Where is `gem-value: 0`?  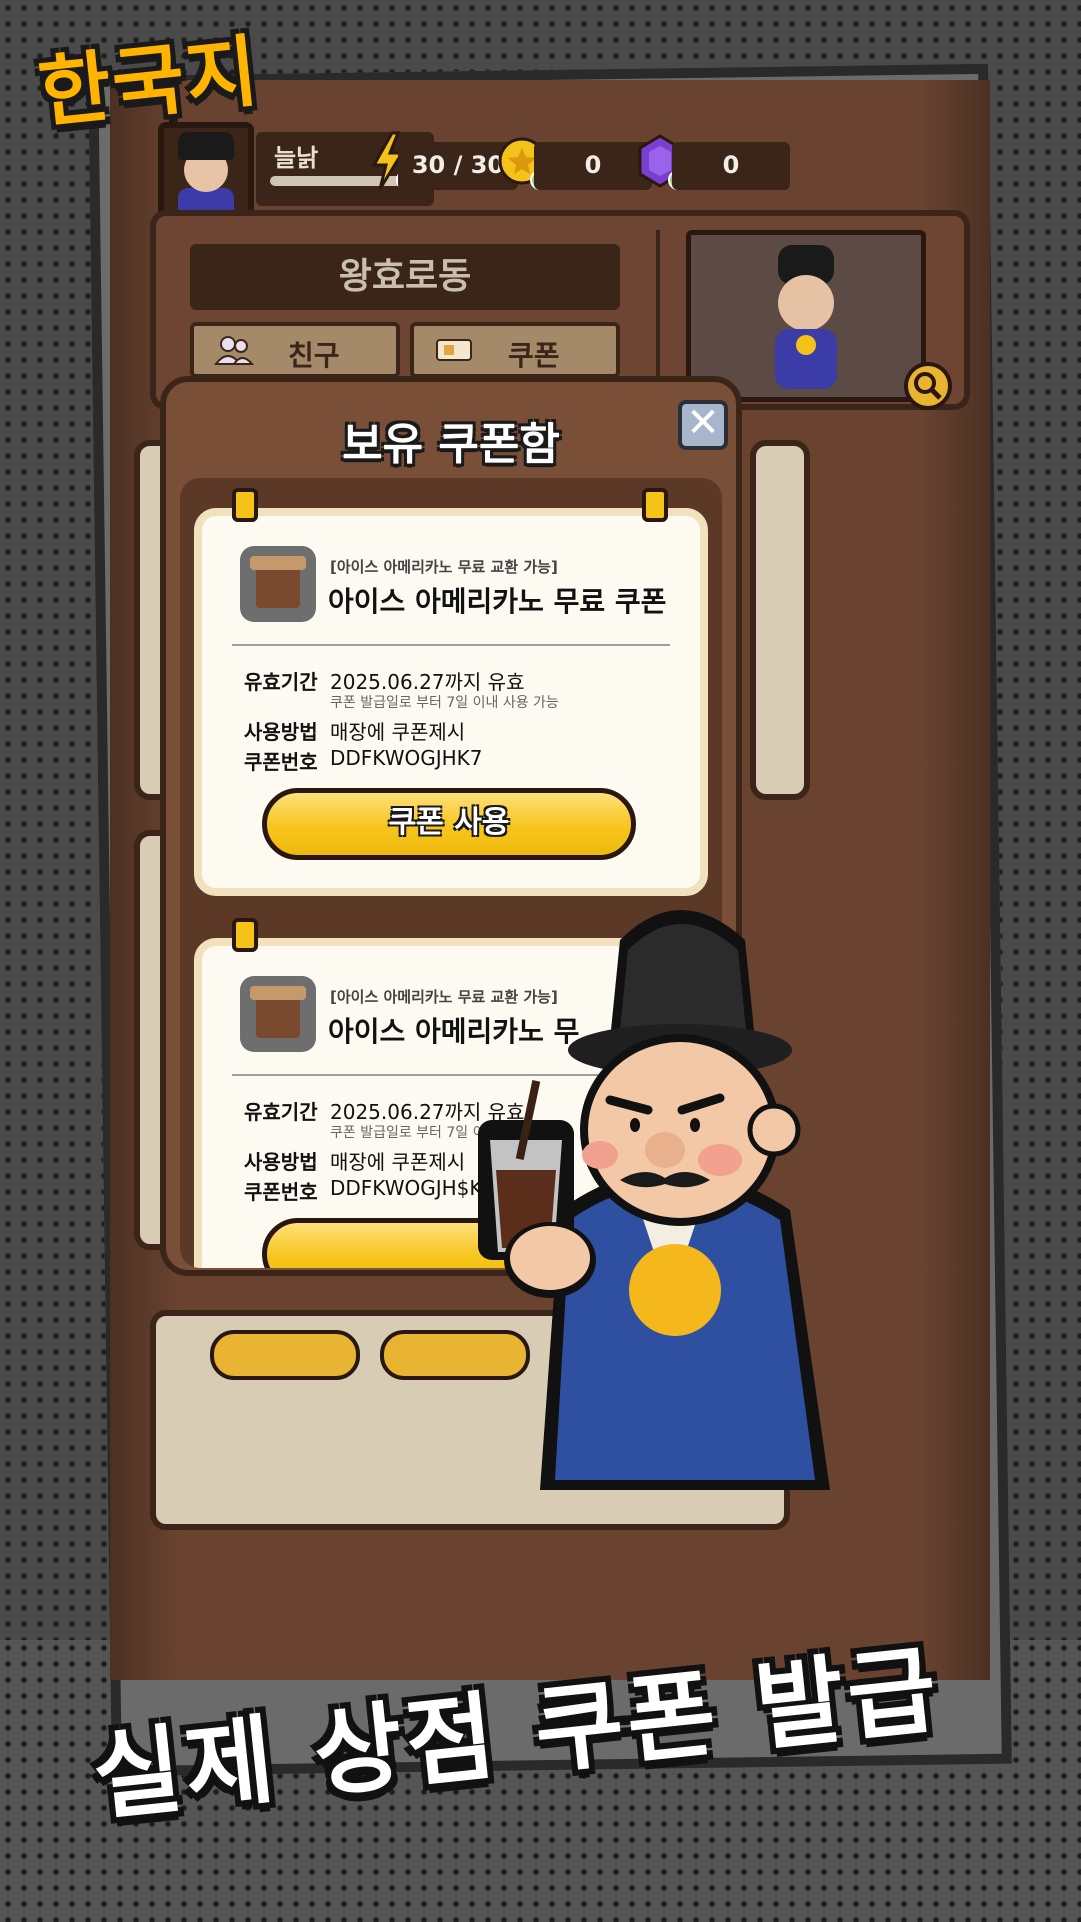 gem-value: 0 is located at coordinates (731, 165).